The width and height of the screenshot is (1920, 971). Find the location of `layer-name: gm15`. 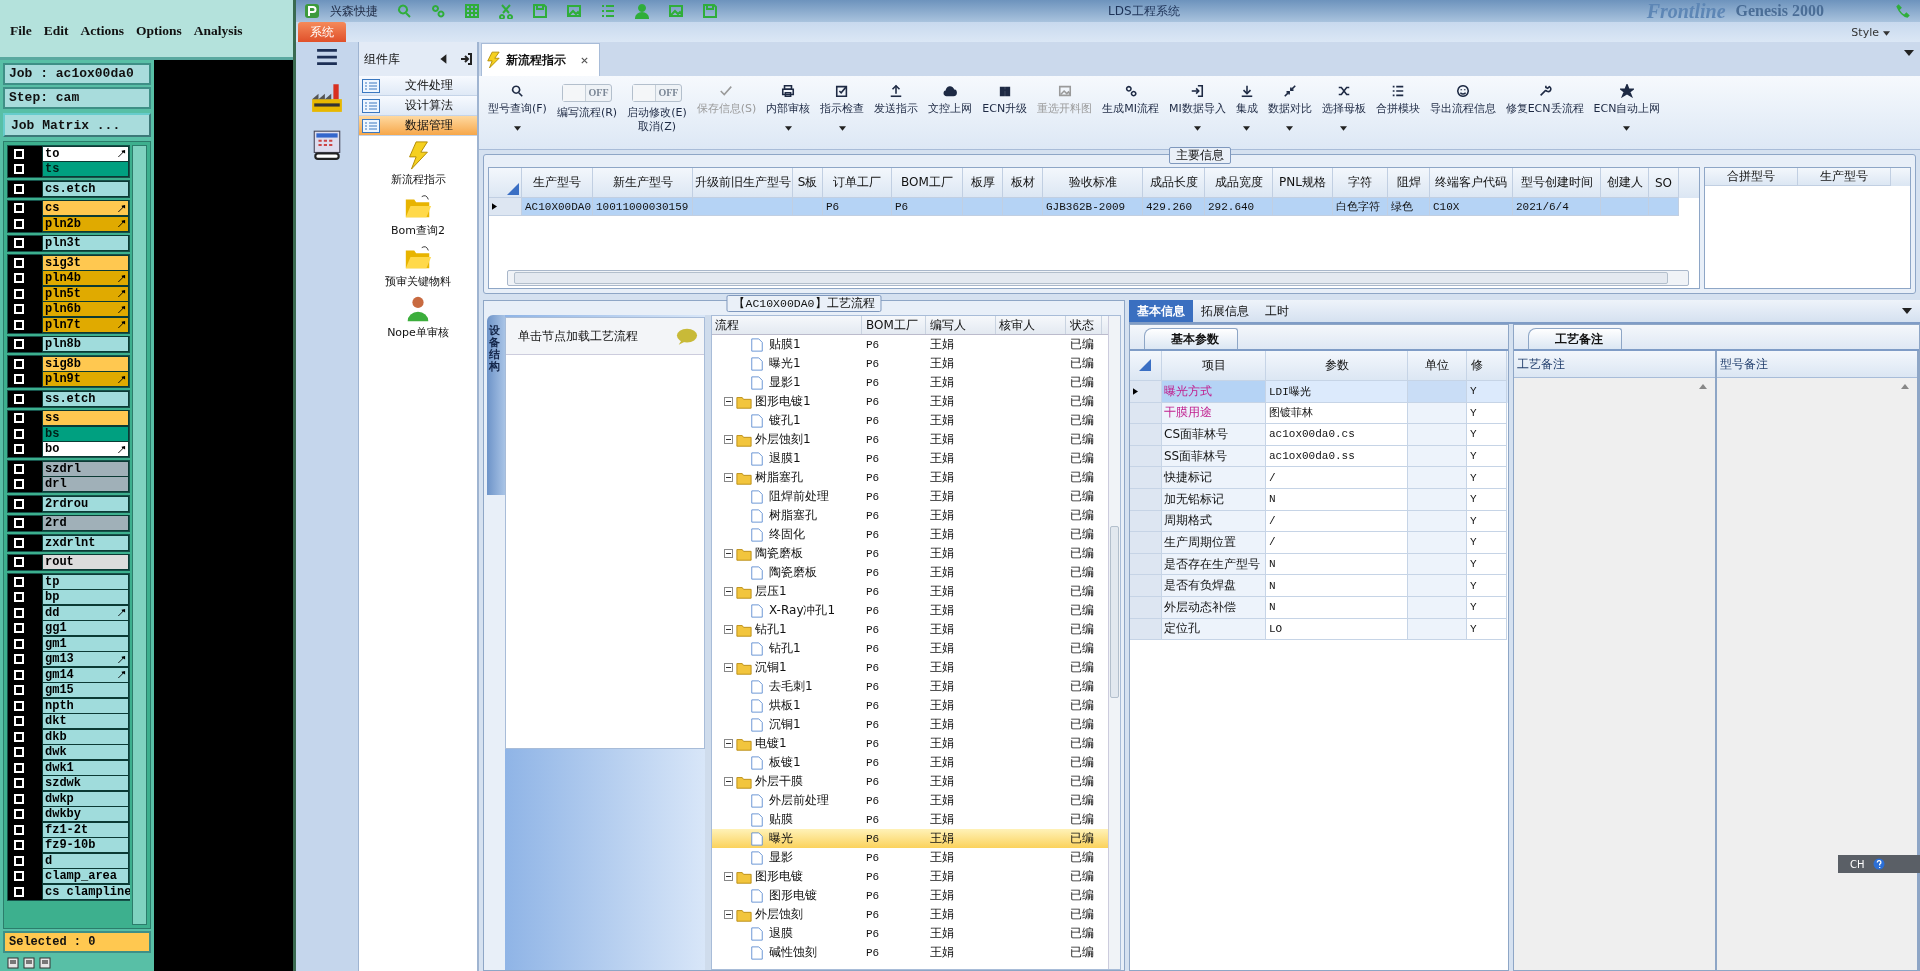

layer-name: gm15 is located at coordinates (85, 690).